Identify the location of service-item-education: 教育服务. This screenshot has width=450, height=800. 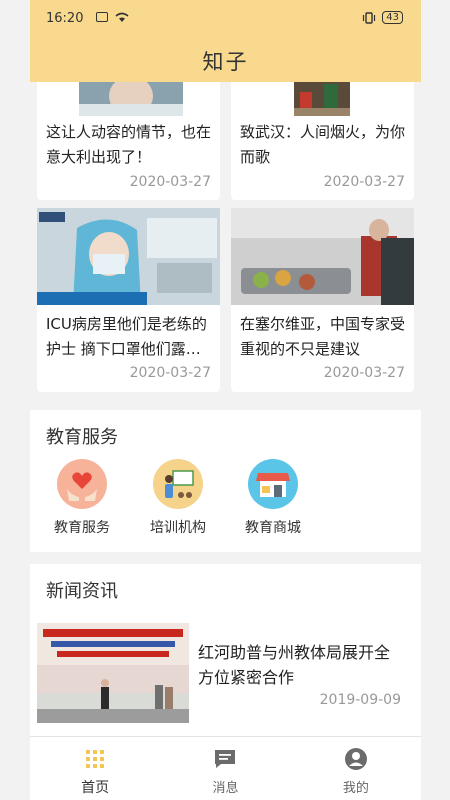
(82, 498).